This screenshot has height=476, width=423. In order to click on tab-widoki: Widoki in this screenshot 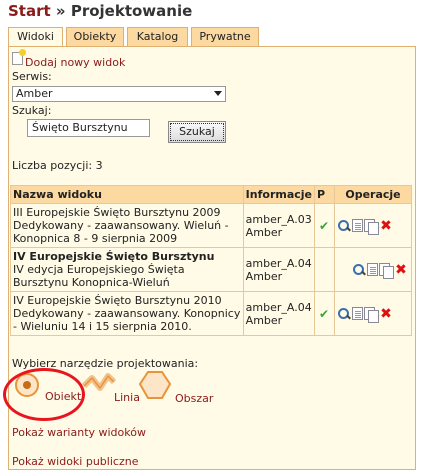, I will do `click(35, 37)`.